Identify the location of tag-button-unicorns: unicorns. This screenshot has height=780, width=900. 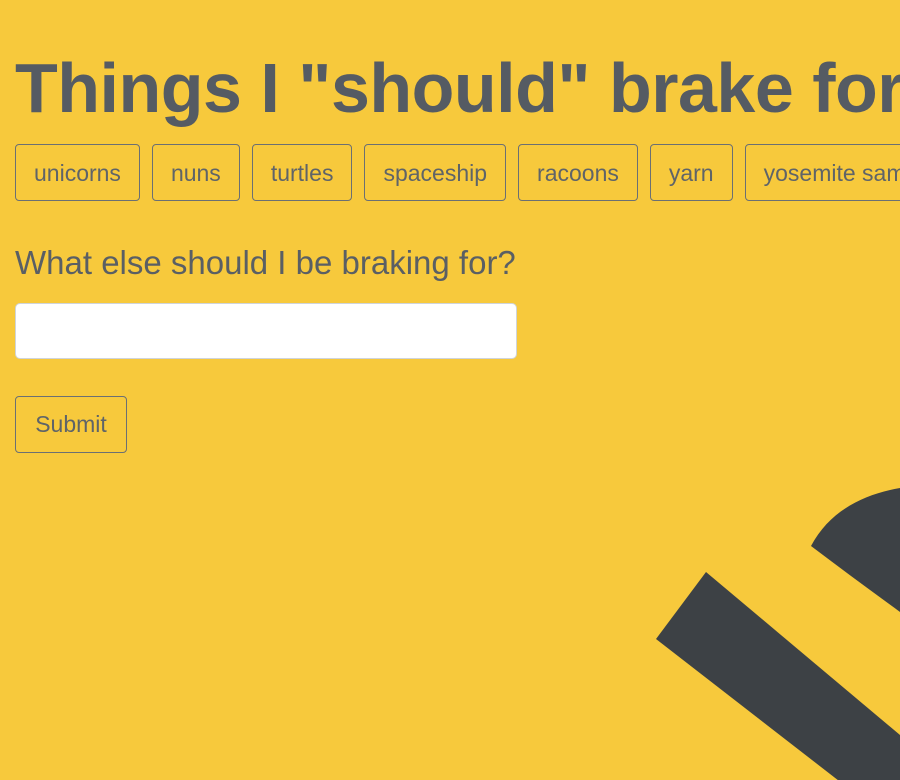
(77, 172).